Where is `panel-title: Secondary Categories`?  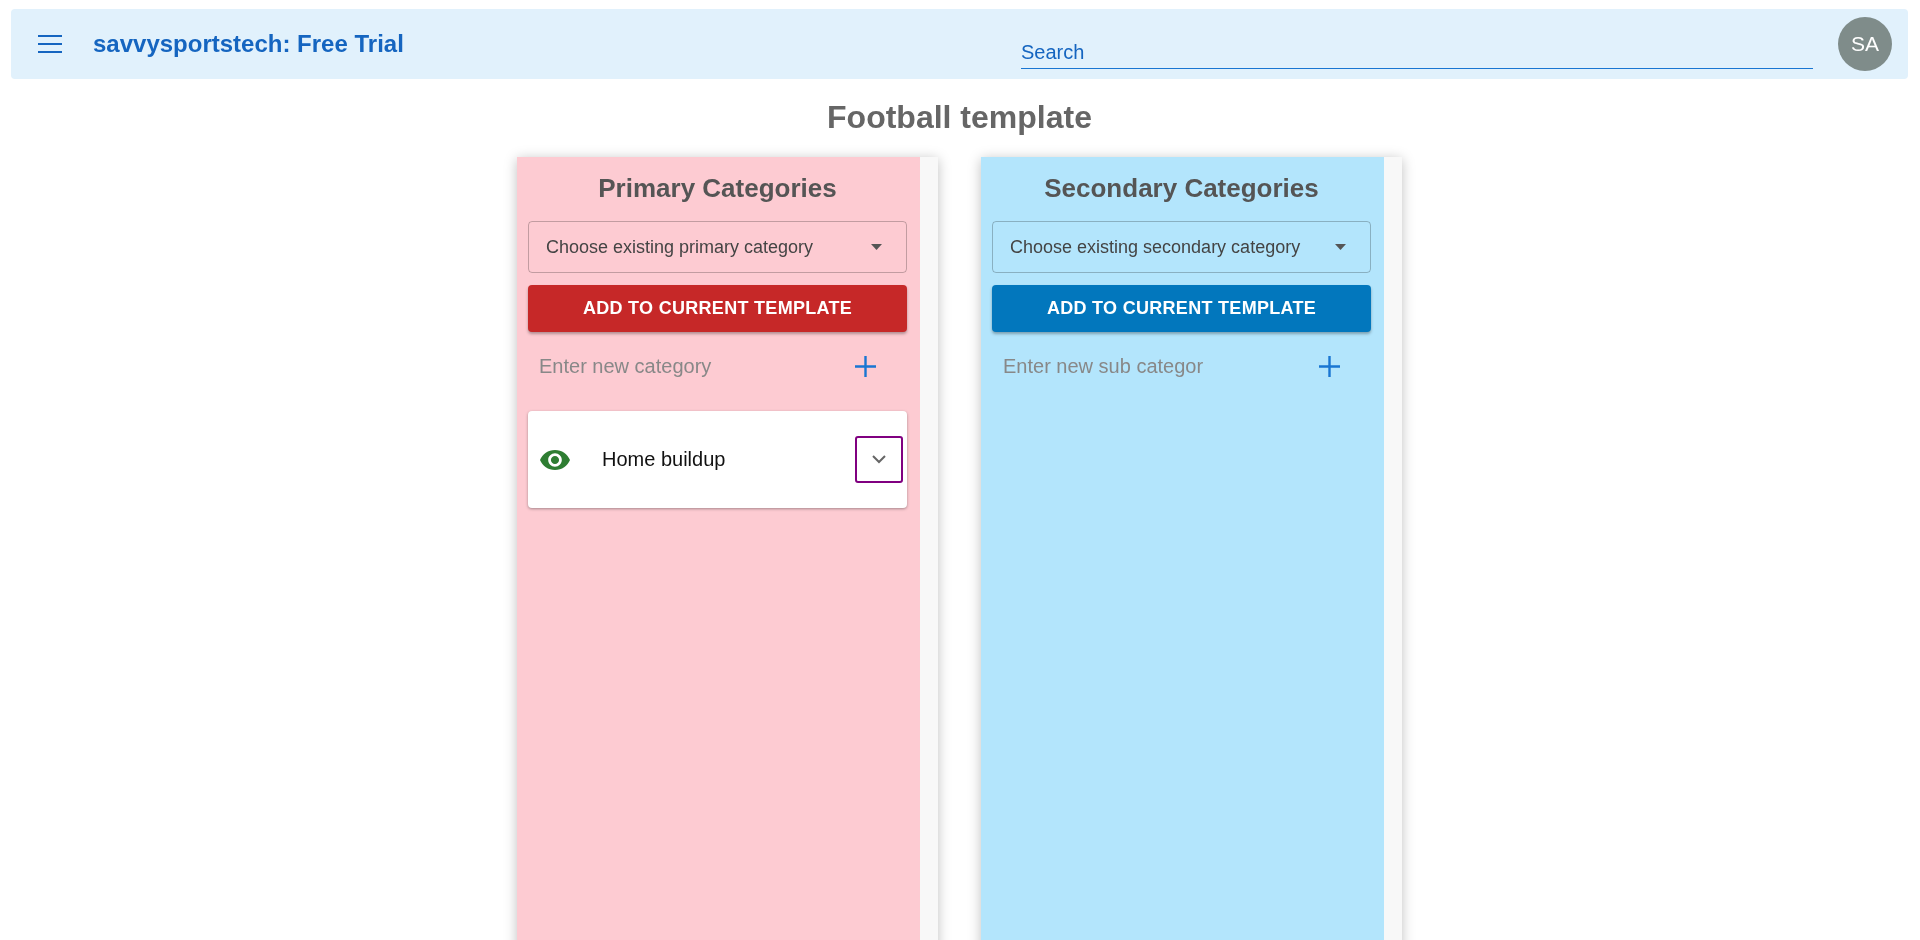
panel-title: Secondary Categories is located at coordinates (1181, 188).